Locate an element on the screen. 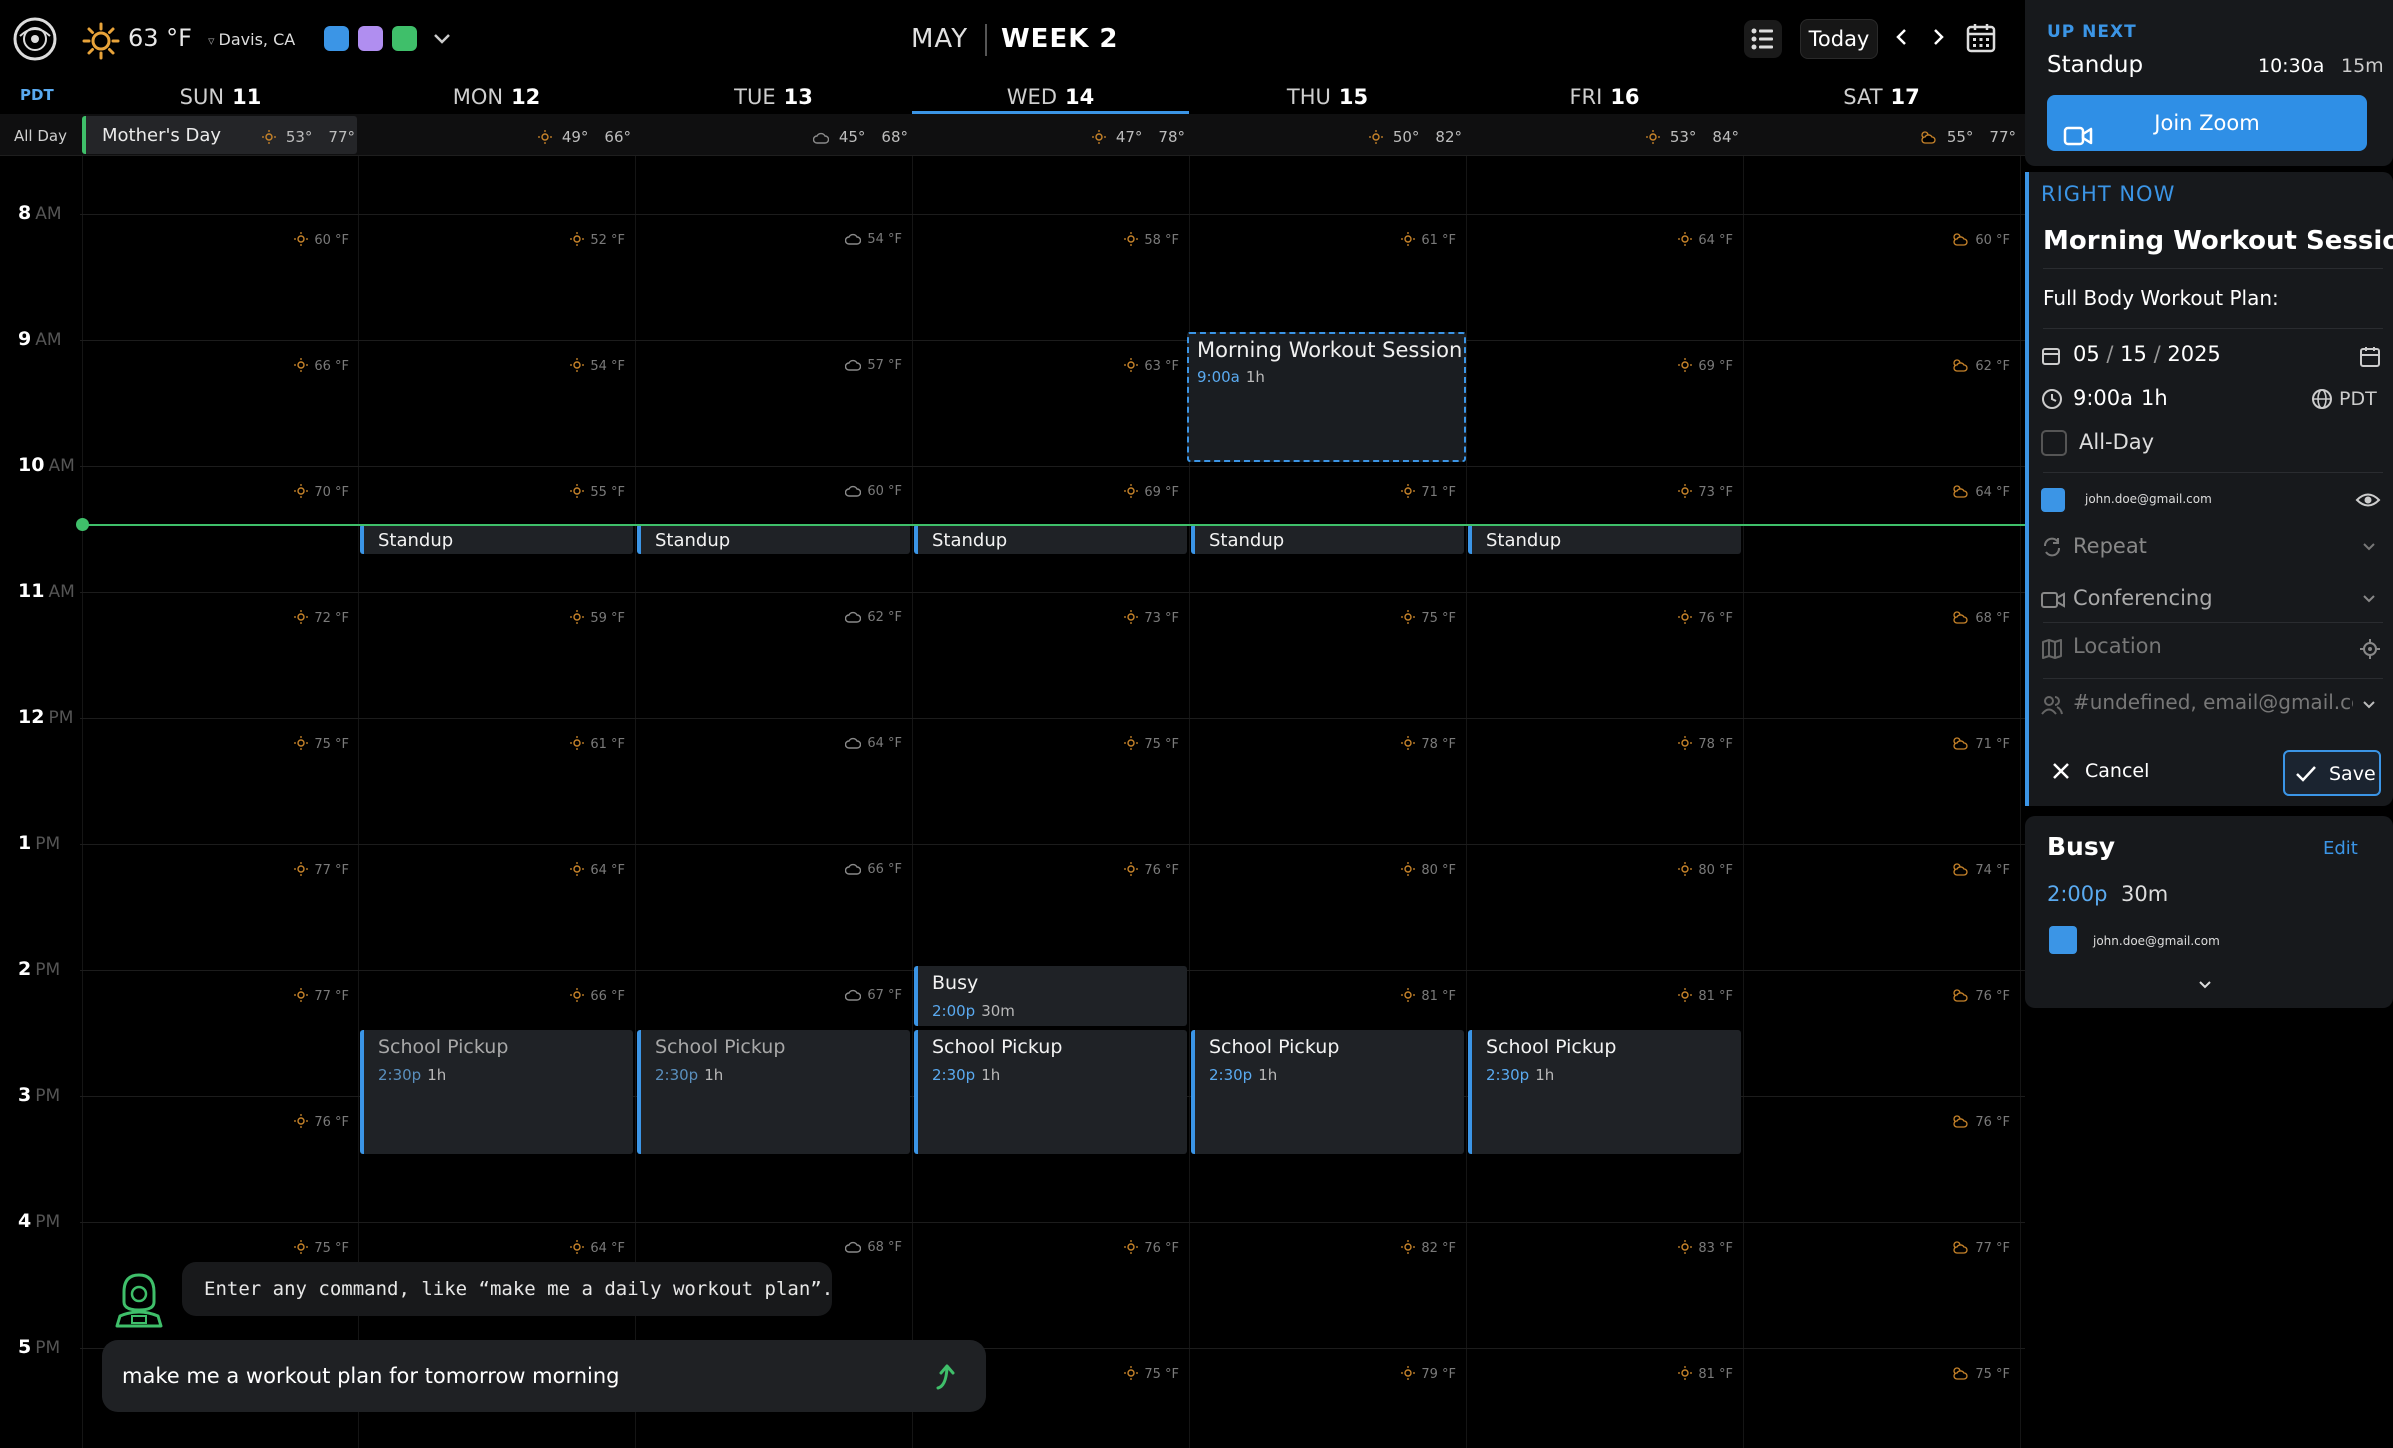  day-header-sun: SUN 11 is located at coordinates (220, 97).